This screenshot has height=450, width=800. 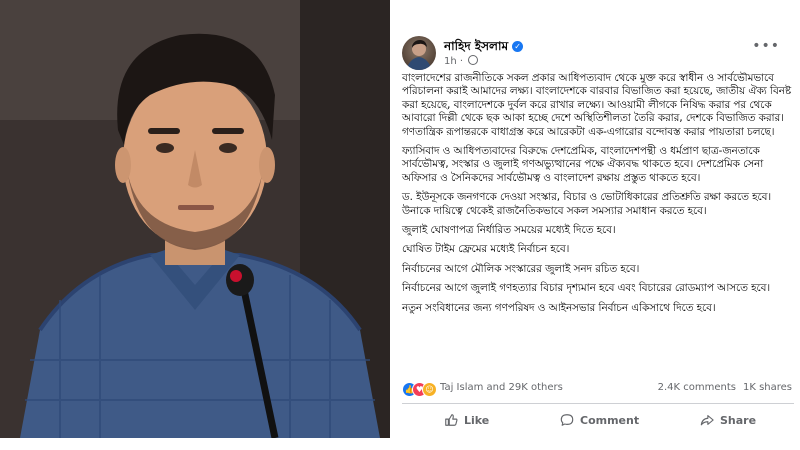 What do you see at coordinates (461, 61) in the screenshot?
I see `post-meta: 1h ·` at bounding box center [461, 61].